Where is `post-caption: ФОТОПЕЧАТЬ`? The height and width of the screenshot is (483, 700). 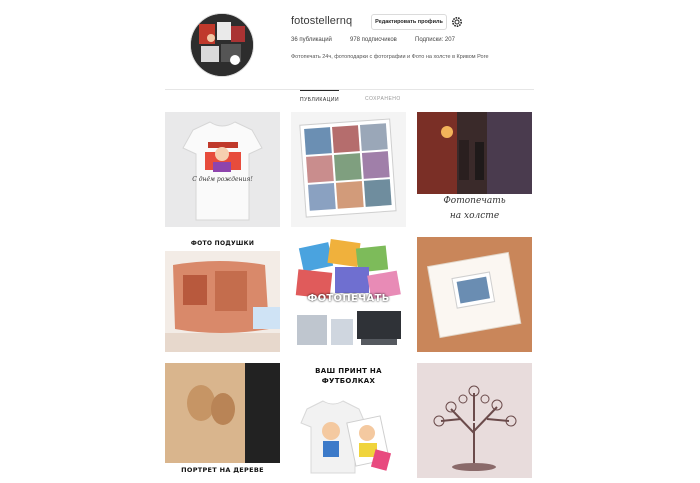
post-caption: ФОТОПЕЧАТЬ is located at coordinates (348, 298).